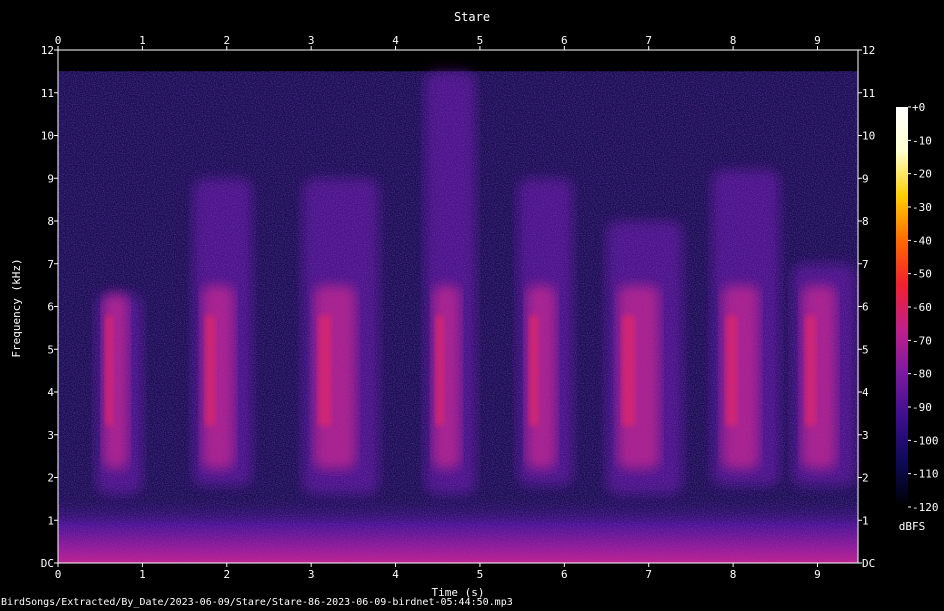  Describe the element at coordinates (480, 574) in the screenshot. I see `x-tick-label-bottom: 5` at that location.